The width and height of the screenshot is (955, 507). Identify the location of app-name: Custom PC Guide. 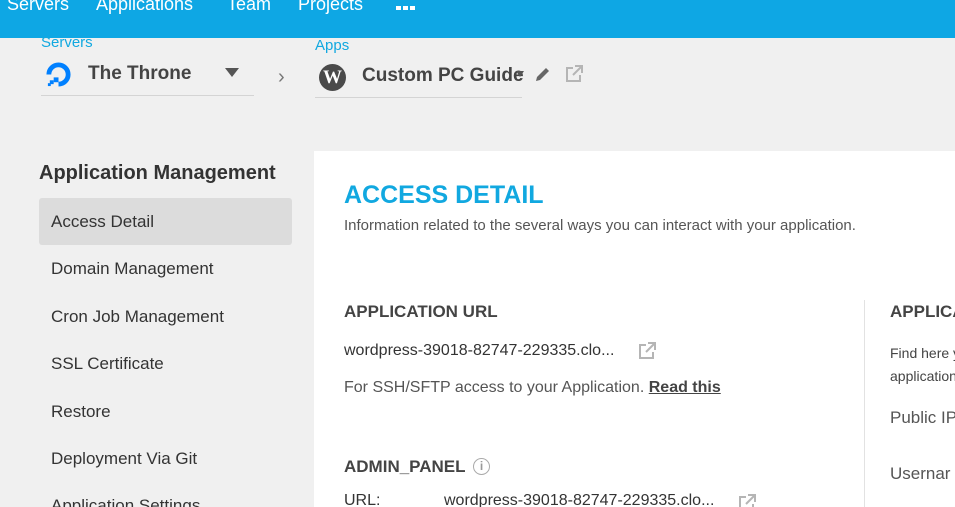
(443, 75).